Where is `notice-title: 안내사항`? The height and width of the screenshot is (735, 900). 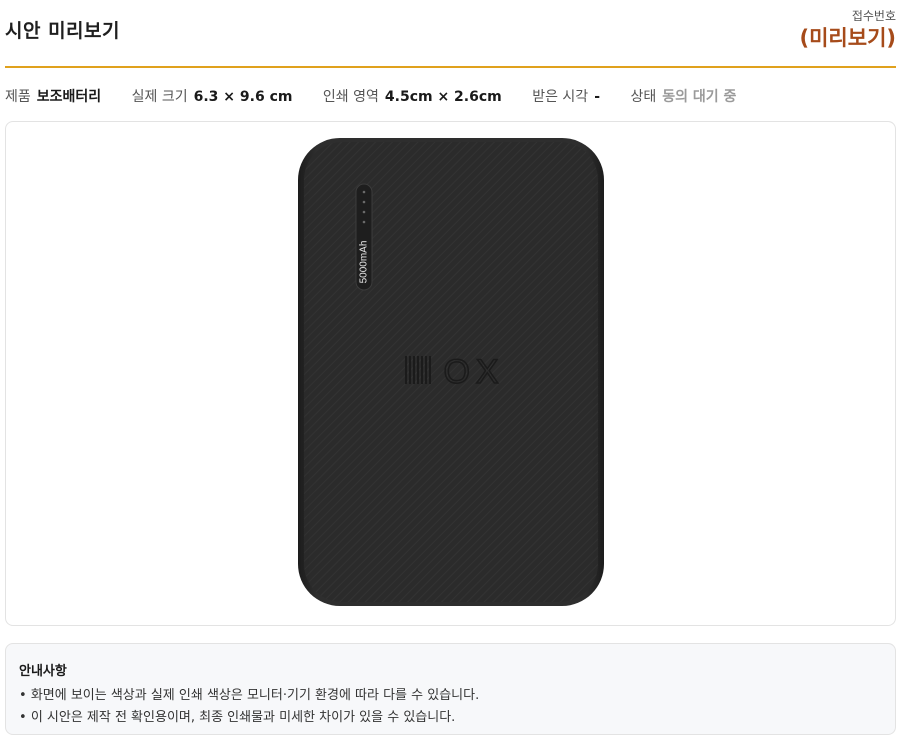
notice-title: 안내사항 is located at coordinates (43, 671).